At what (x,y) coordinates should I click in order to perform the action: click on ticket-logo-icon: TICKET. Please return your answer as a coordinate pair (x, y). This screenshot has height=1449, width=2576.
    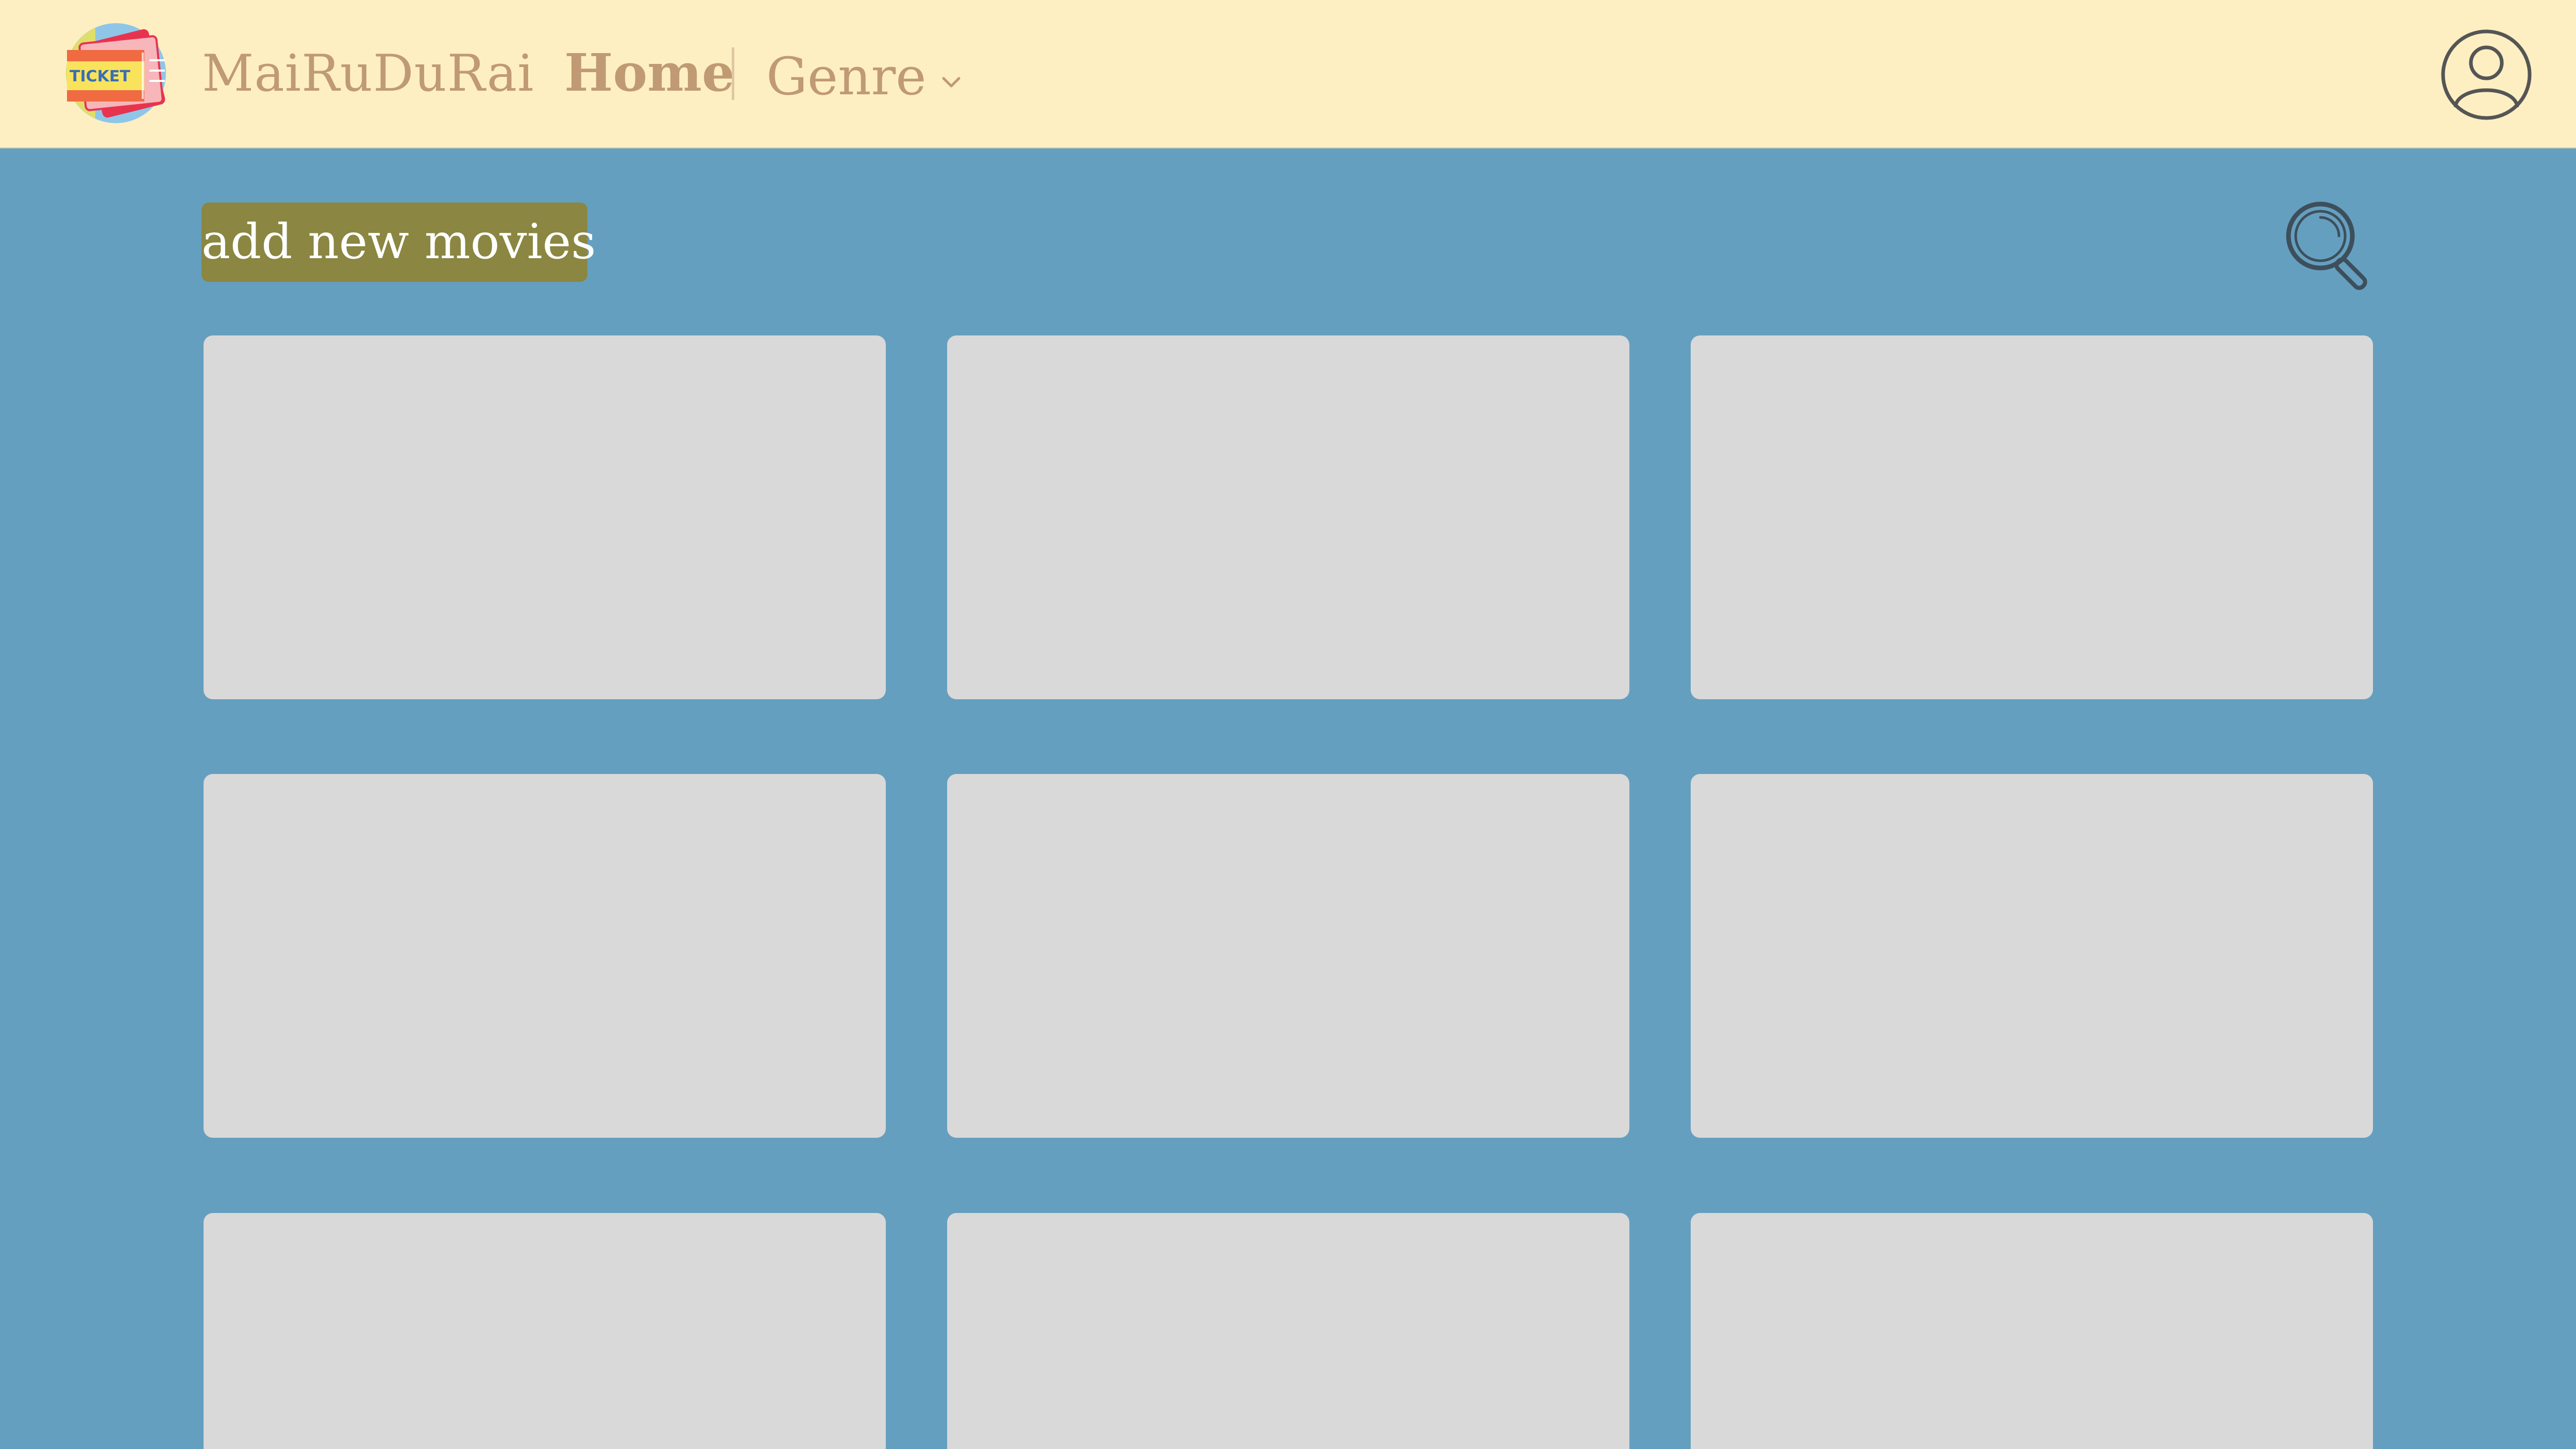
    Looking at the image, I should click on (118, 73).